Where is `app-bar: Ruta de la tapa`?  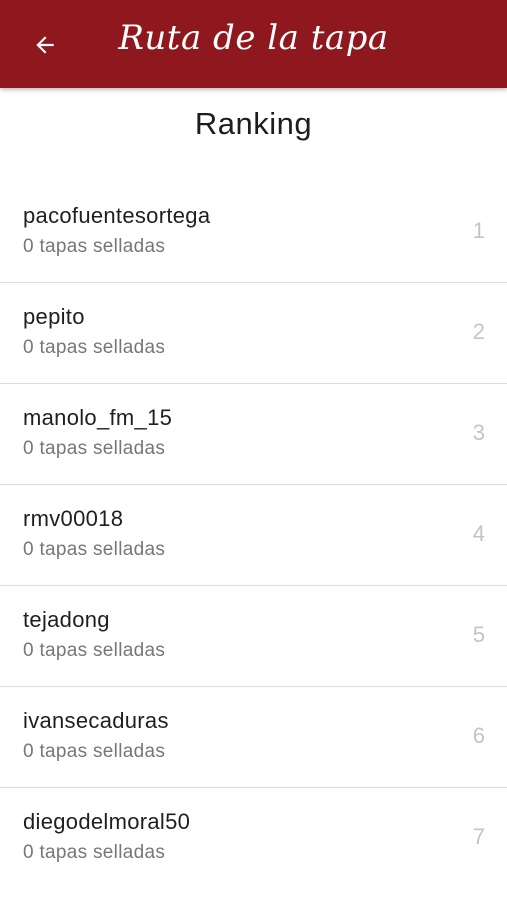
app-bar: Ruta de la tapa is located at coordinates (253, 44).